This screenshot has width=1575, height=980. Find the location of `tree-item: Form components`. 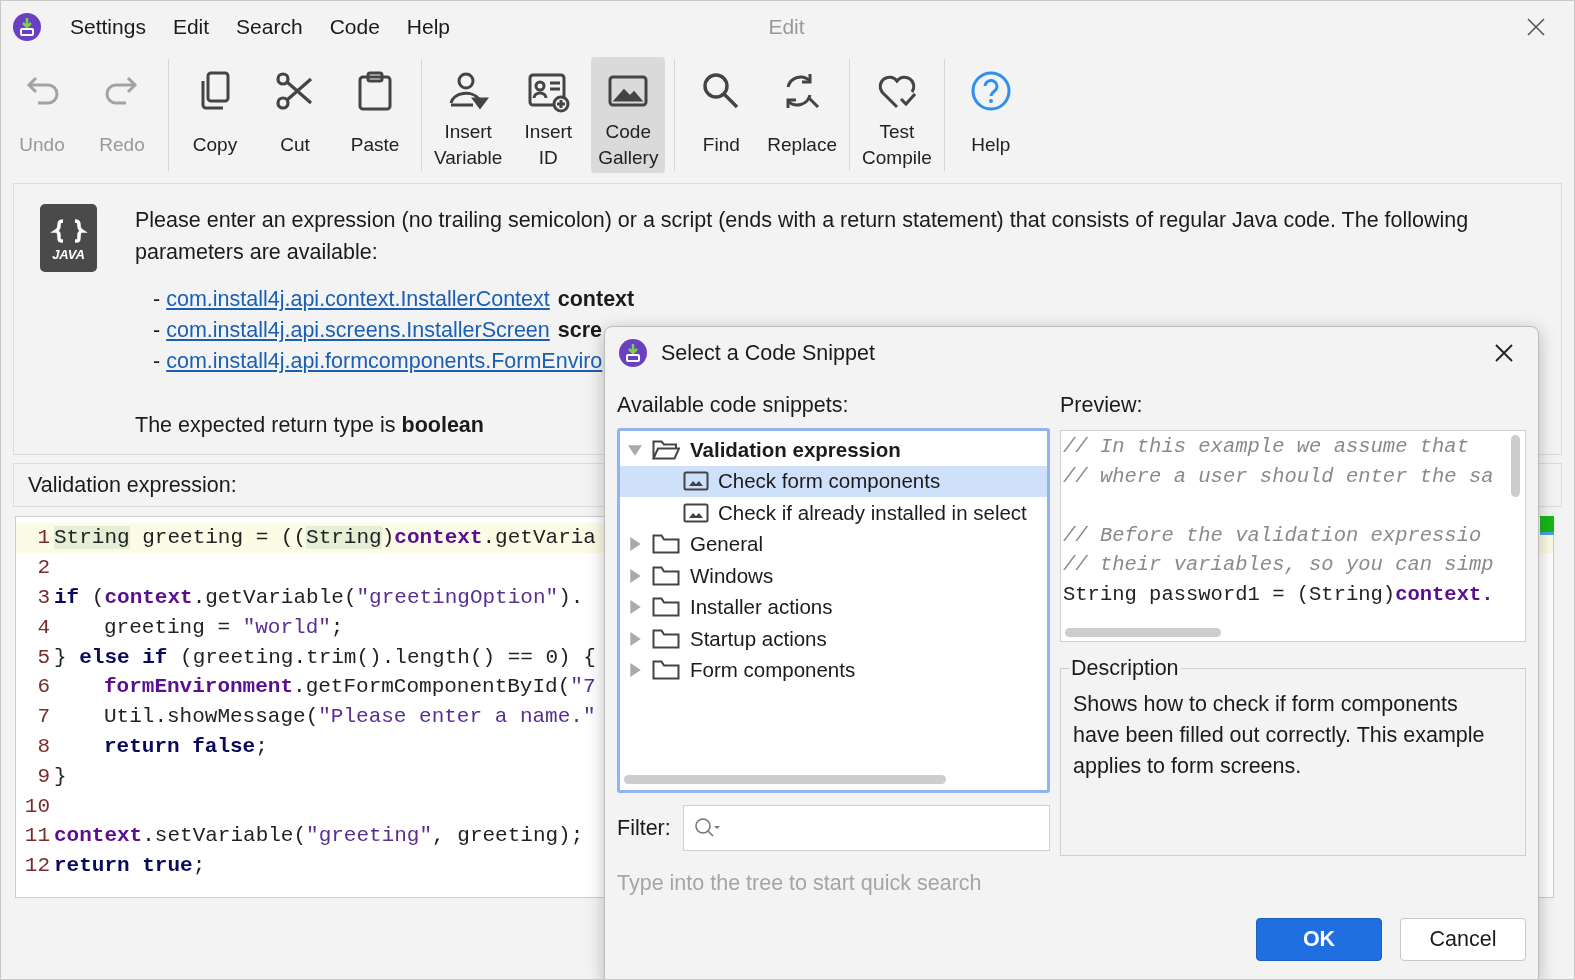

tree-item: Form components is located at coordinates (833, 670).